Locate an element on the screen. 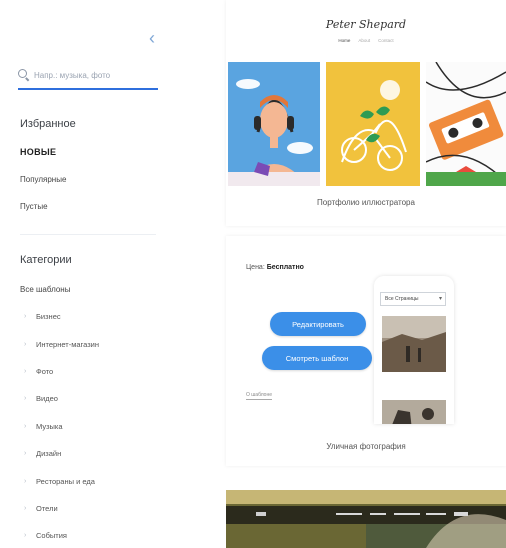  category-music: › Музыка is located at coordinates (43, 426).